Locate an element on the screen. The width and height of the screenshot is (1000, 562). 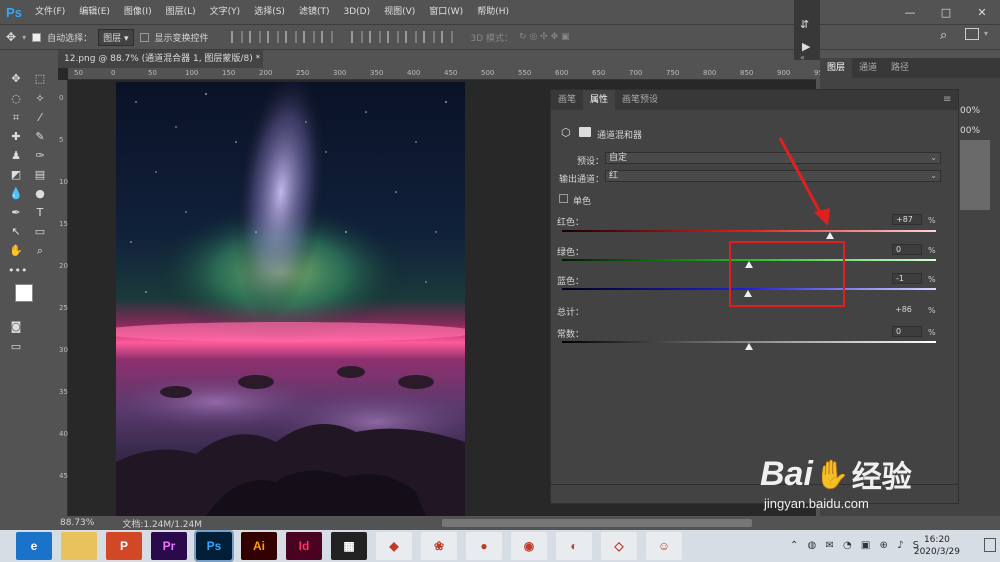
document-tab: 12.png @ 88.7% (通道混合器 1, 图层蒙版/8) * × is located at coordinates (160, 66).